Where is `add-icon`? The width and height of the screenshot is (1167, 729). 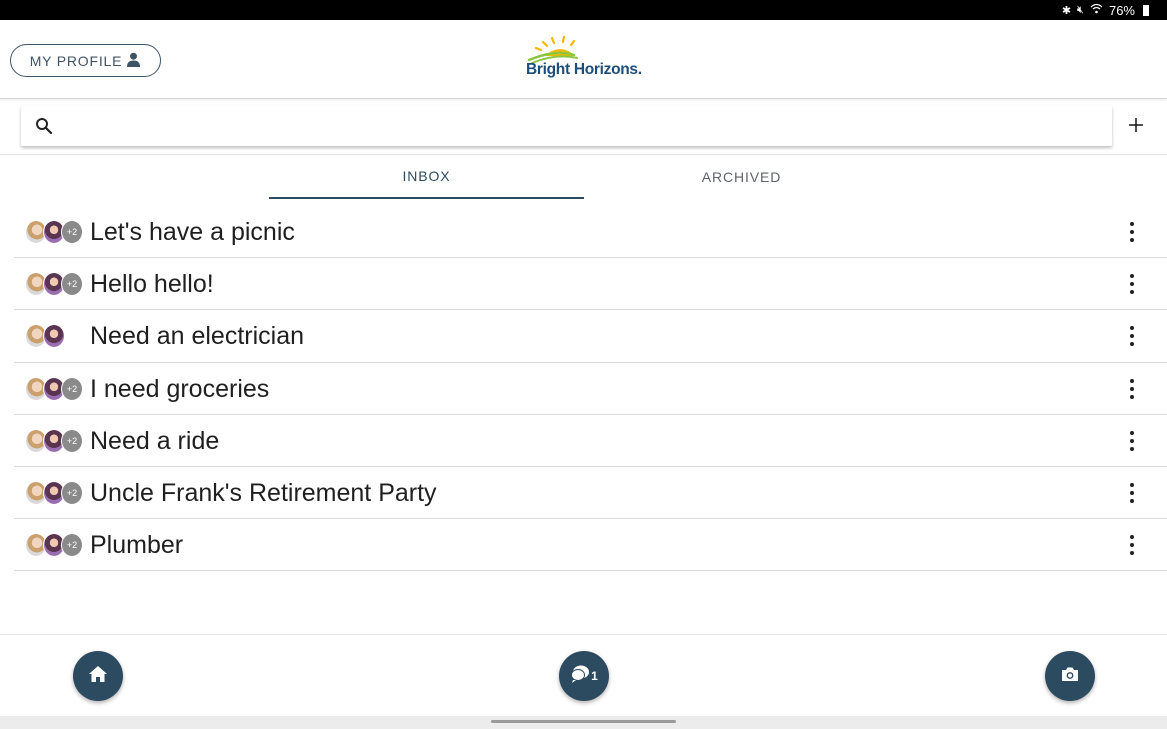 add-icon is located at coordinates (1136, 125).